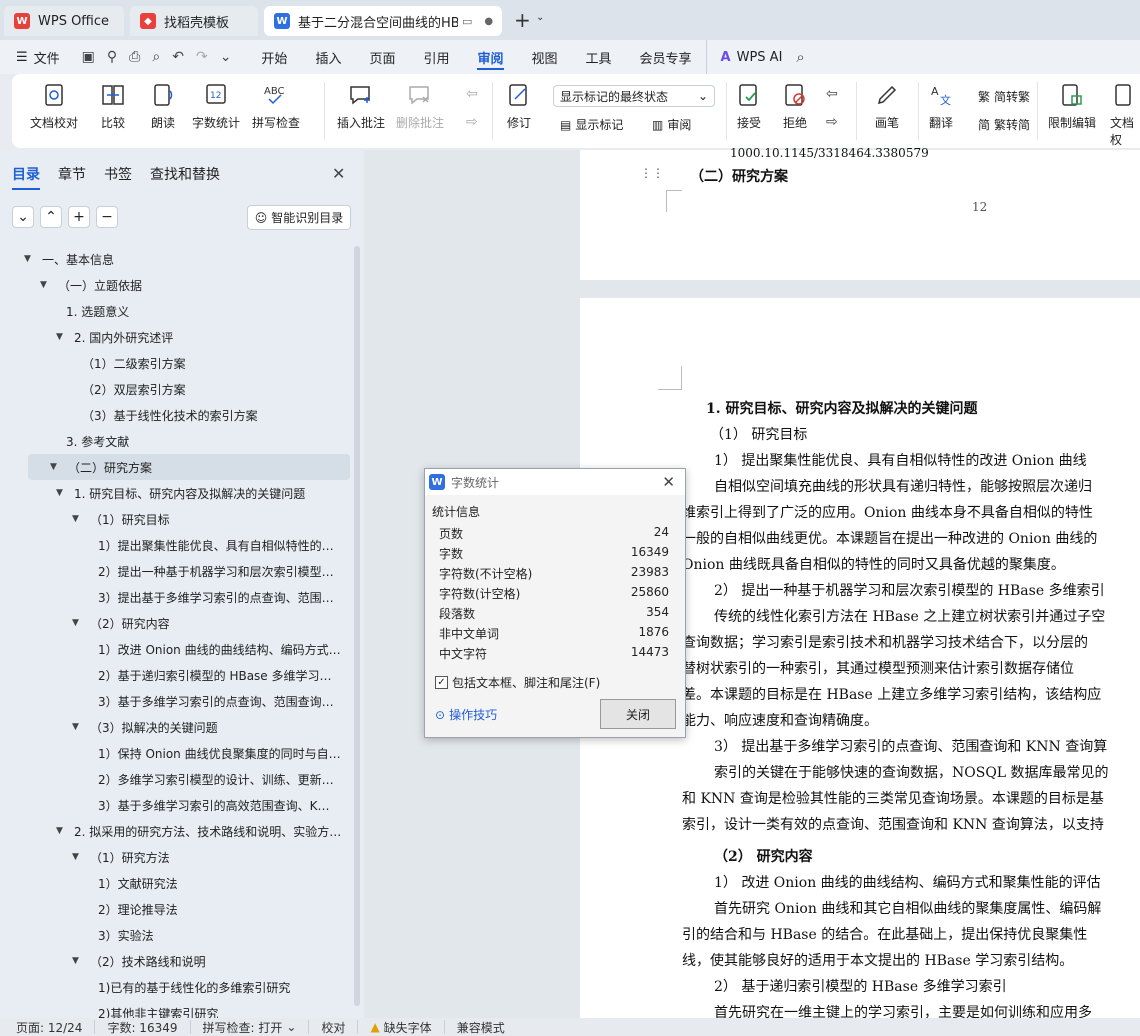 This screenshot has height=1036, width=1140. Describe the element at coordinates (941, 106) in the screenshot. I see `translate-button: A文 翻译` at that location.